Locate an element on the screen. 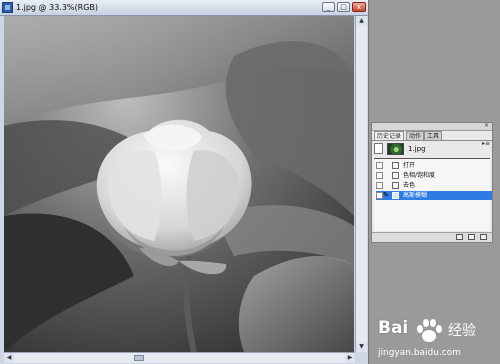 Image resolution: width=500 pixels, height=364 pixels. history-step-label: 色相/饱和度 is located at coordinates (419, 175).